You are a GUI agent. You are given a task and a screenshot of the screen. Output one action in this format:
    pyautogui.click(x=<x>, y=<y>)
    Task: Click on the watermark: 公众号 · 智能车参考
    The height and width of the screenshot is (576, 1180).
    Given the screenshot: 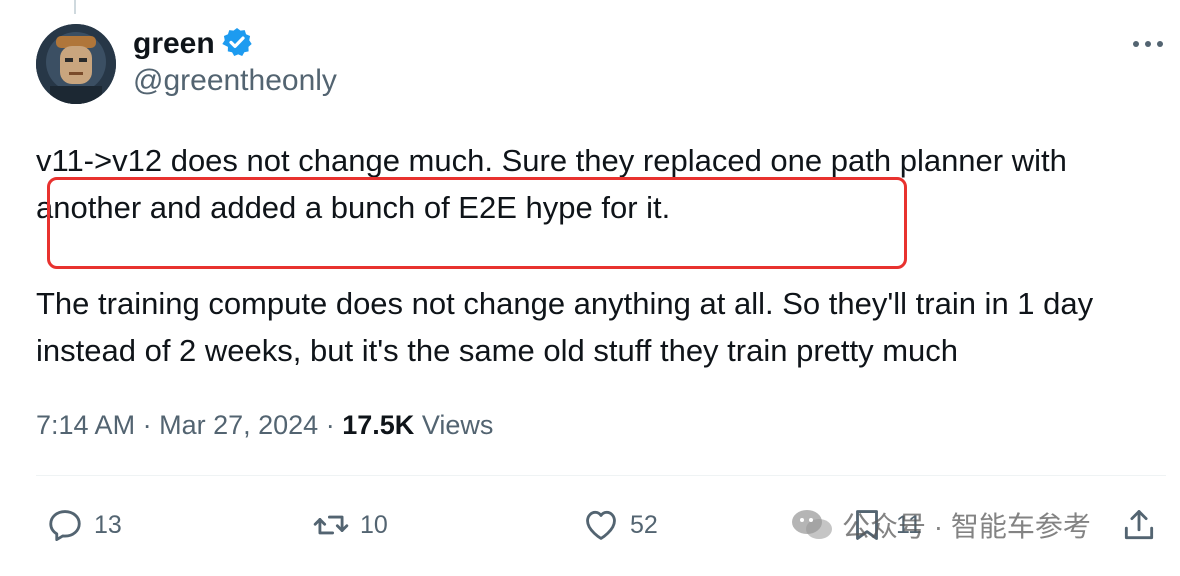 What is the action you would take?
    pyautogui.click(x=940, y=525)
    